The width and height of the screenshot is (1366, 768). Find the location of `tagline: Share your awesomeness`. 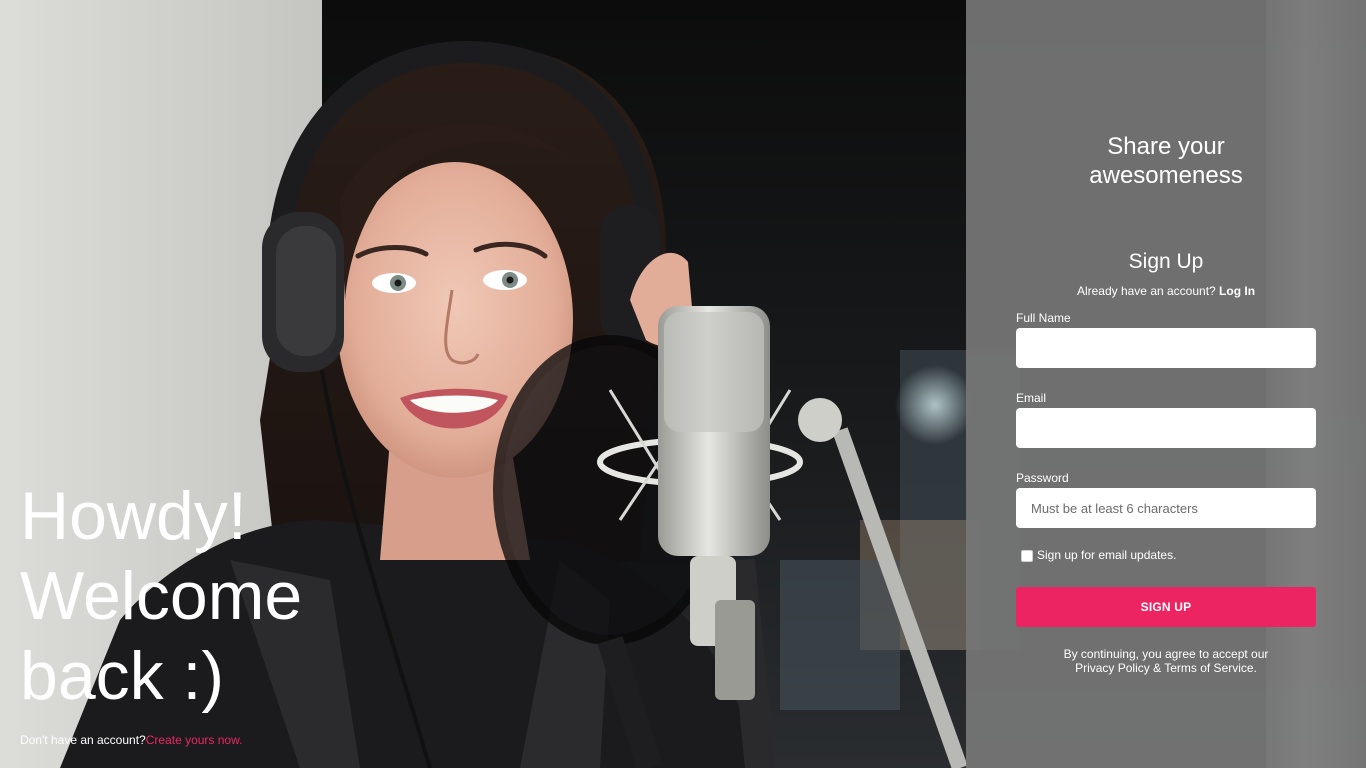

tagline: Share your awesomeness is located at coordinates (1166, 161).